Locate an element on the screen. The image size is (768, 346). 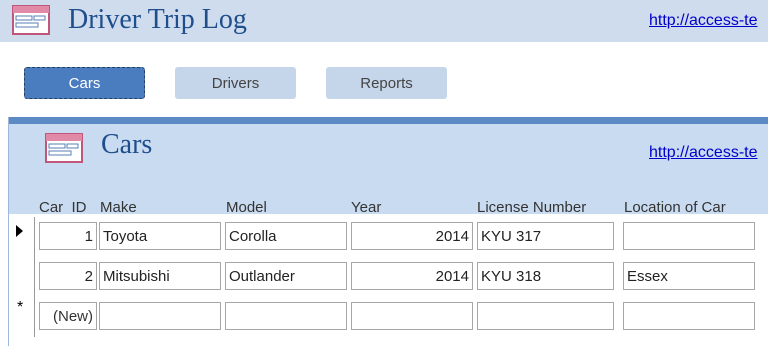
model-new-cell is located at coordinates (286, 316).